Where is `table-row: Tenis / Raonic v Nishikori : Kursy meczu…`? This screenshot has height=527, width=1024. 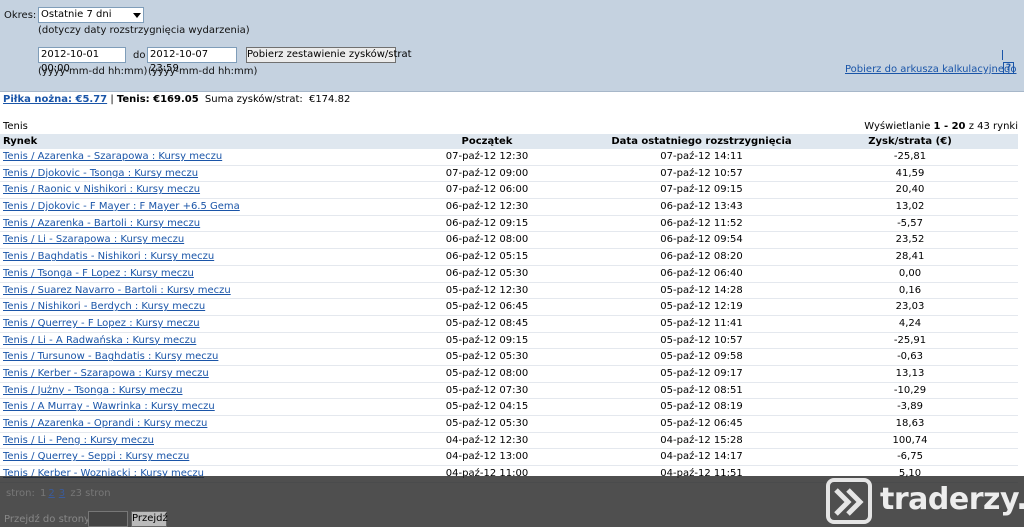
table-row: Tenis / Raonic v Nishikori : Kursy meczu… is located at coordinates (509, 191).